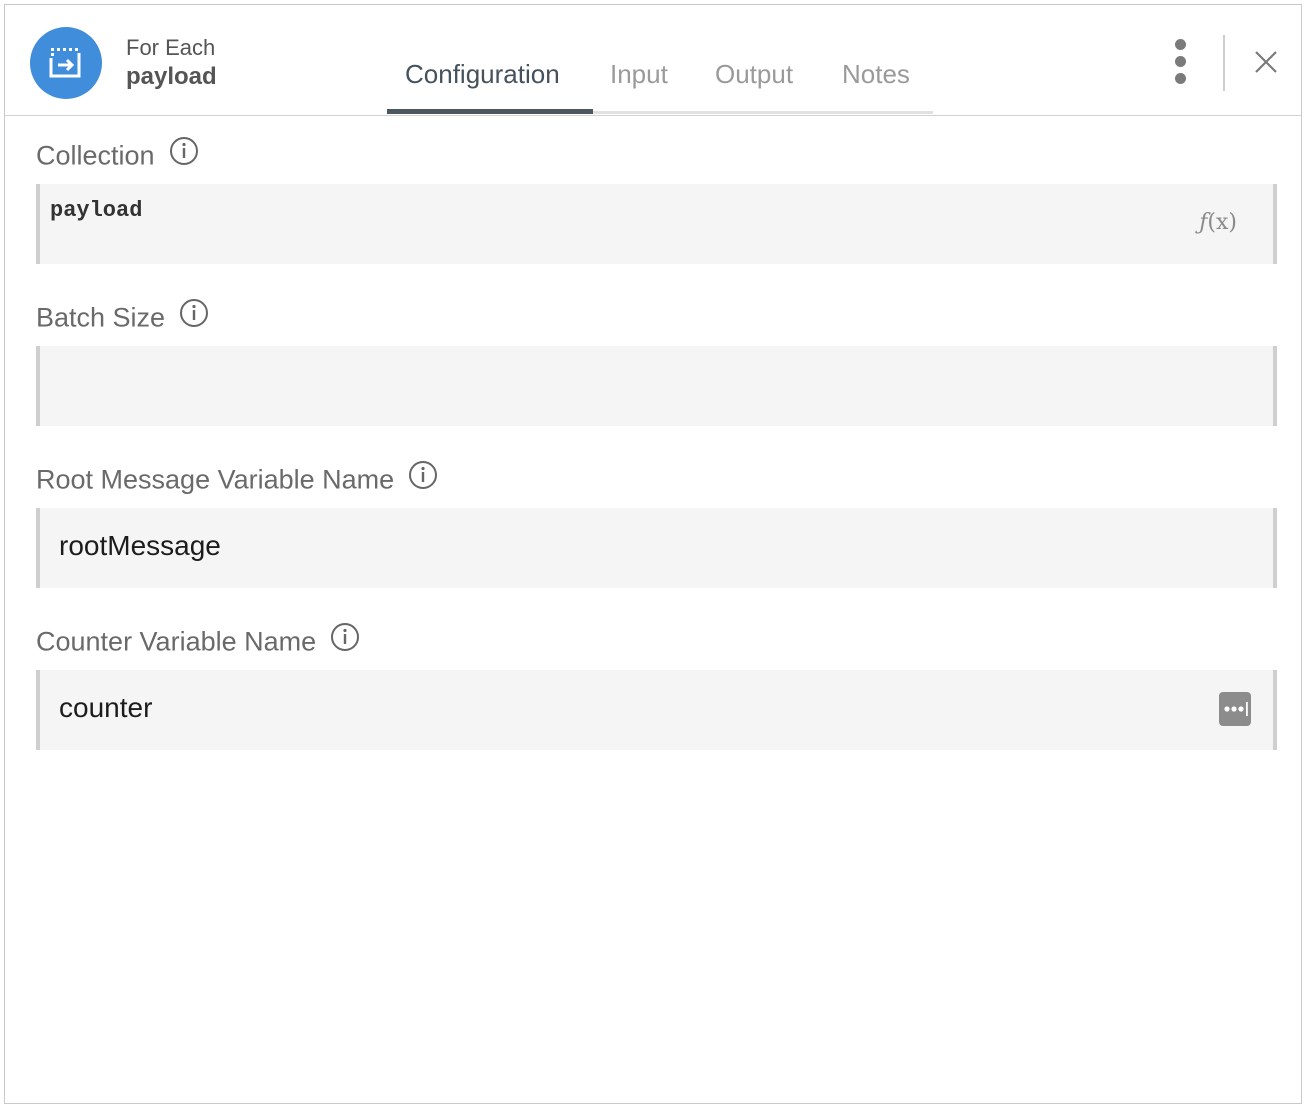 Image resolution: width=1308 pixels, height=1110 pixels. What do you see at coordinates (171, 47) in the screenshot?
I see `component-type-label: For Each` at bounding box center [171, 47].